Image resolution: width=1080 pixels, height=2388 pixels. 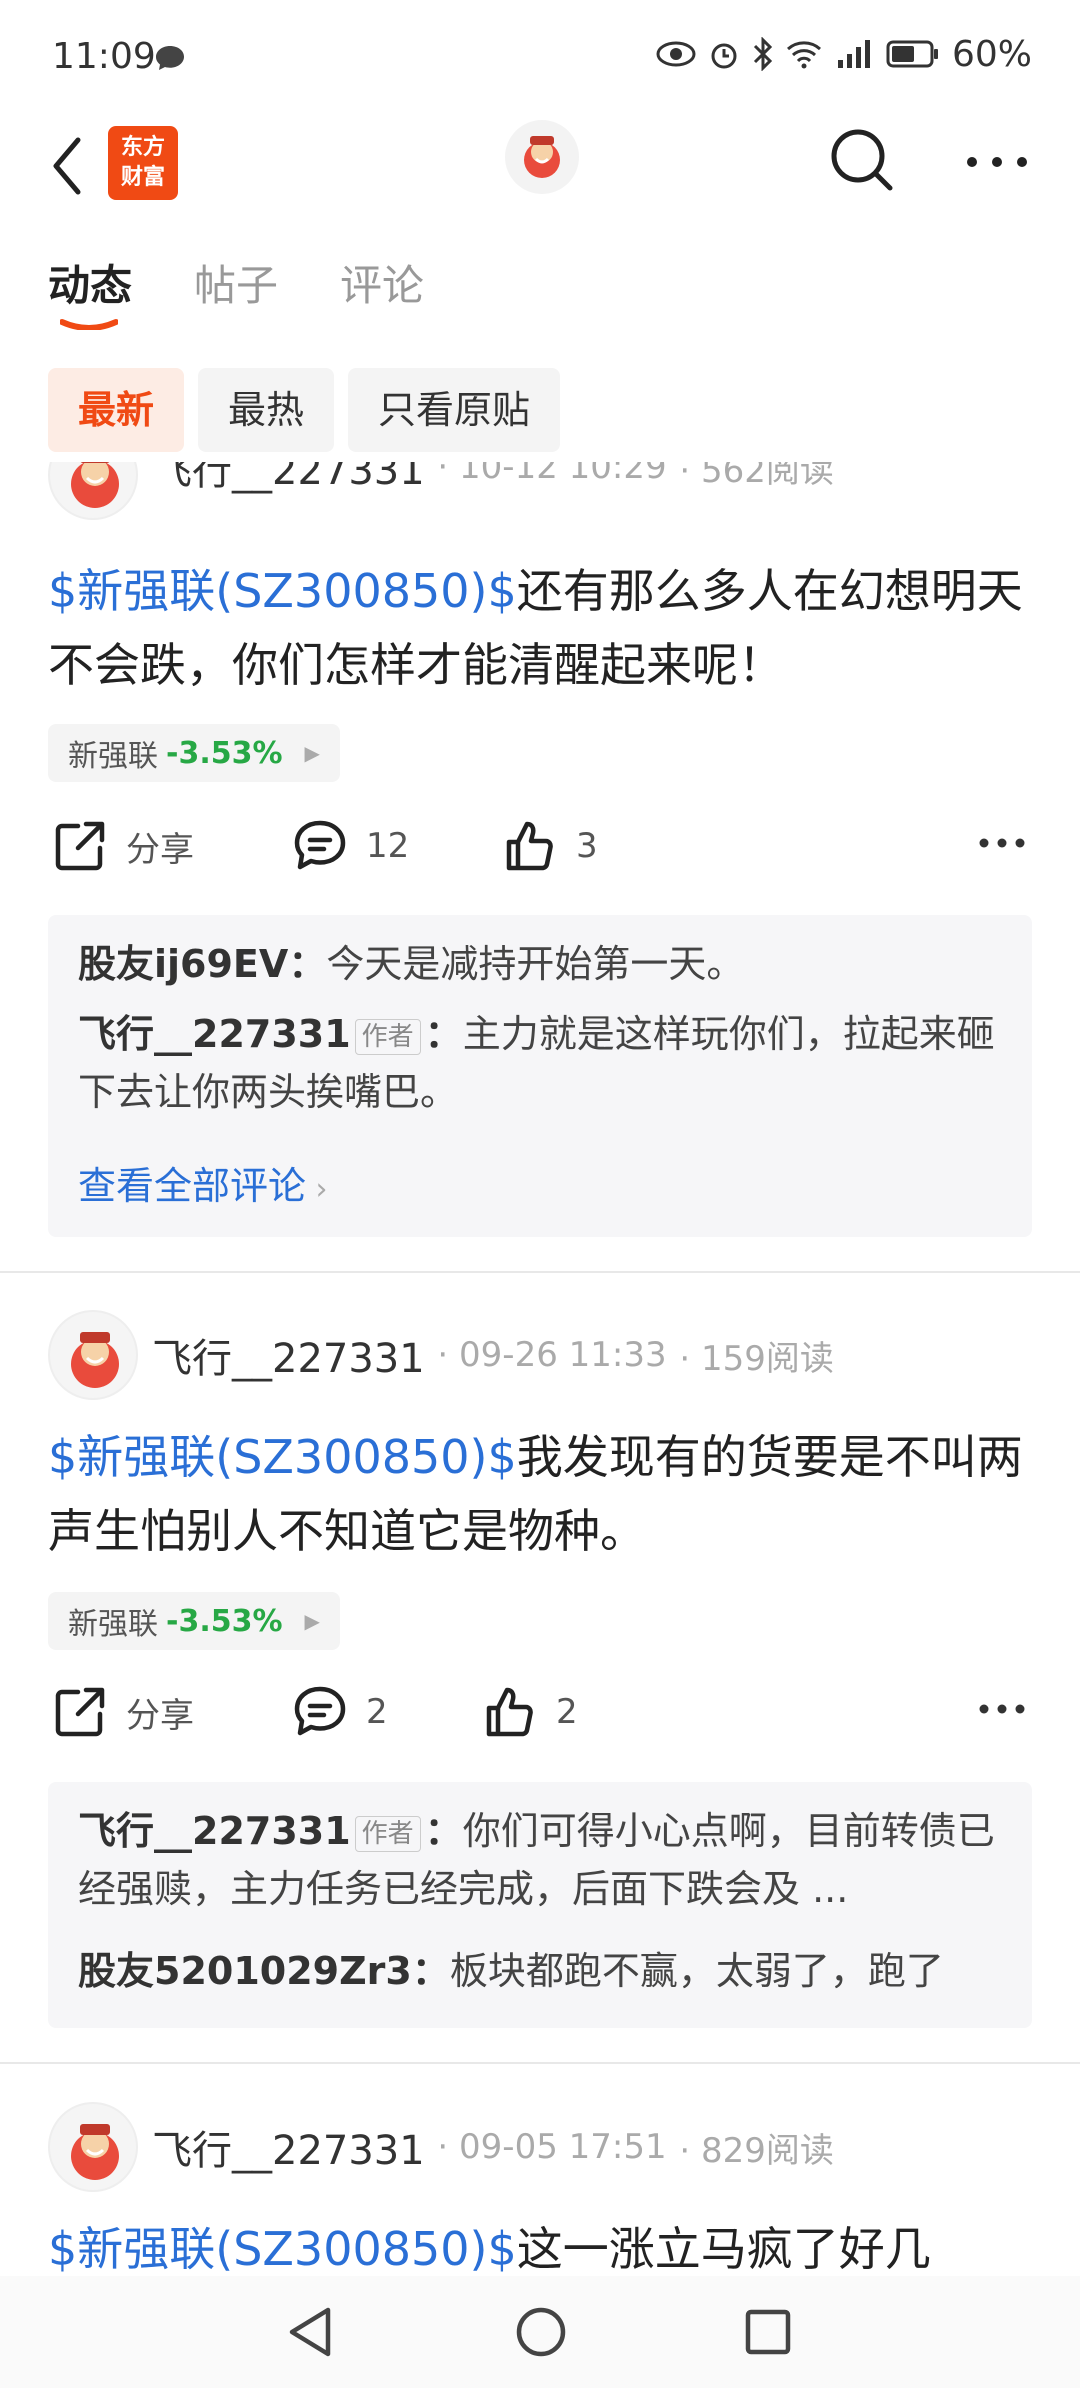 What do you see at coordinates (862, 160) in the screenshot?
I see `search-icon` at bounding box center [862, 160].